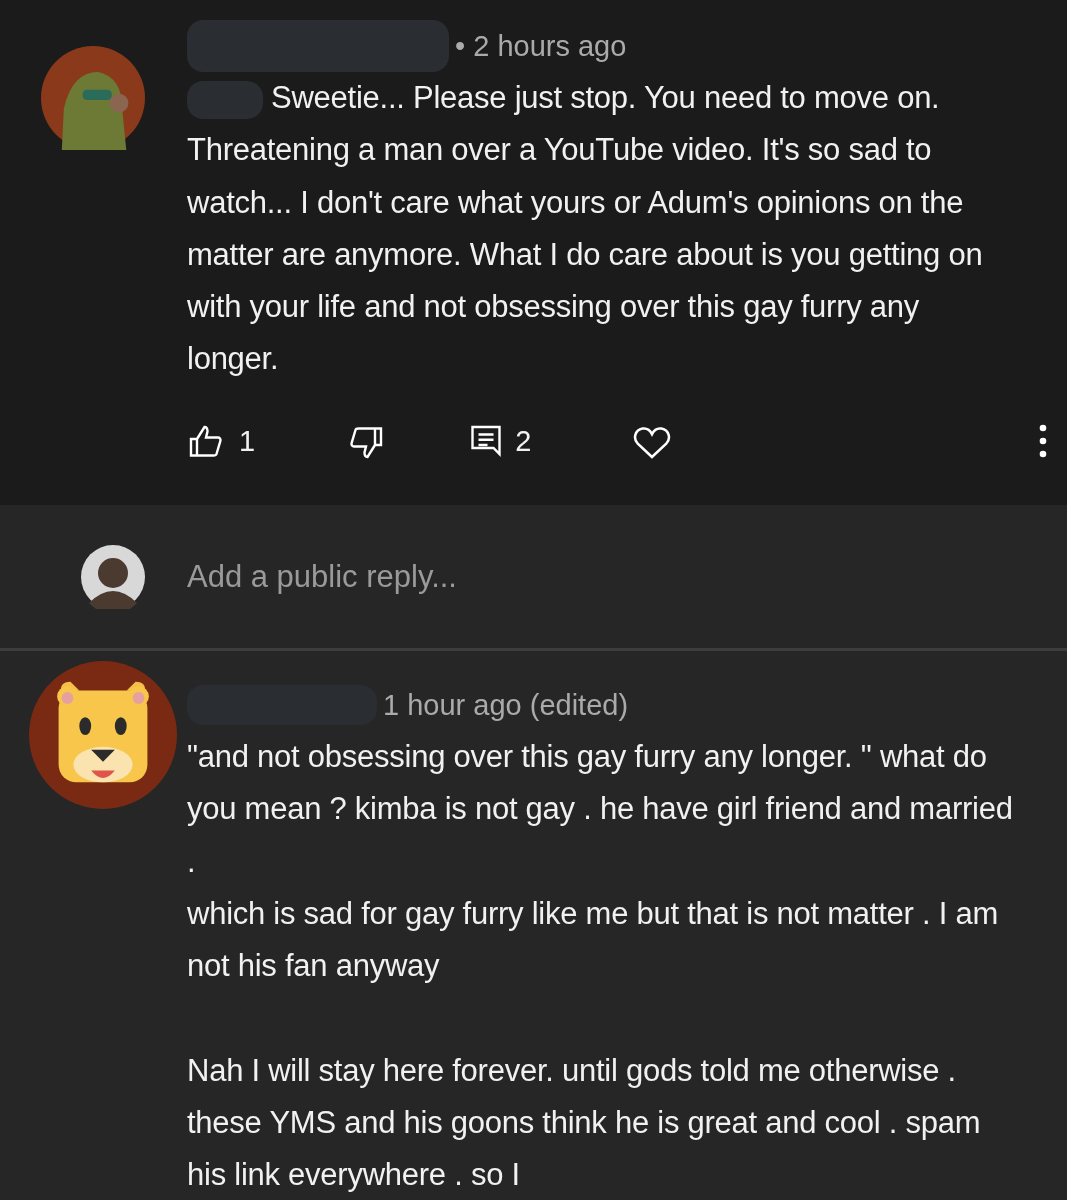 The image size is (1067, 1200). I want to click on thumbs-up-icon, so click(206, 441).